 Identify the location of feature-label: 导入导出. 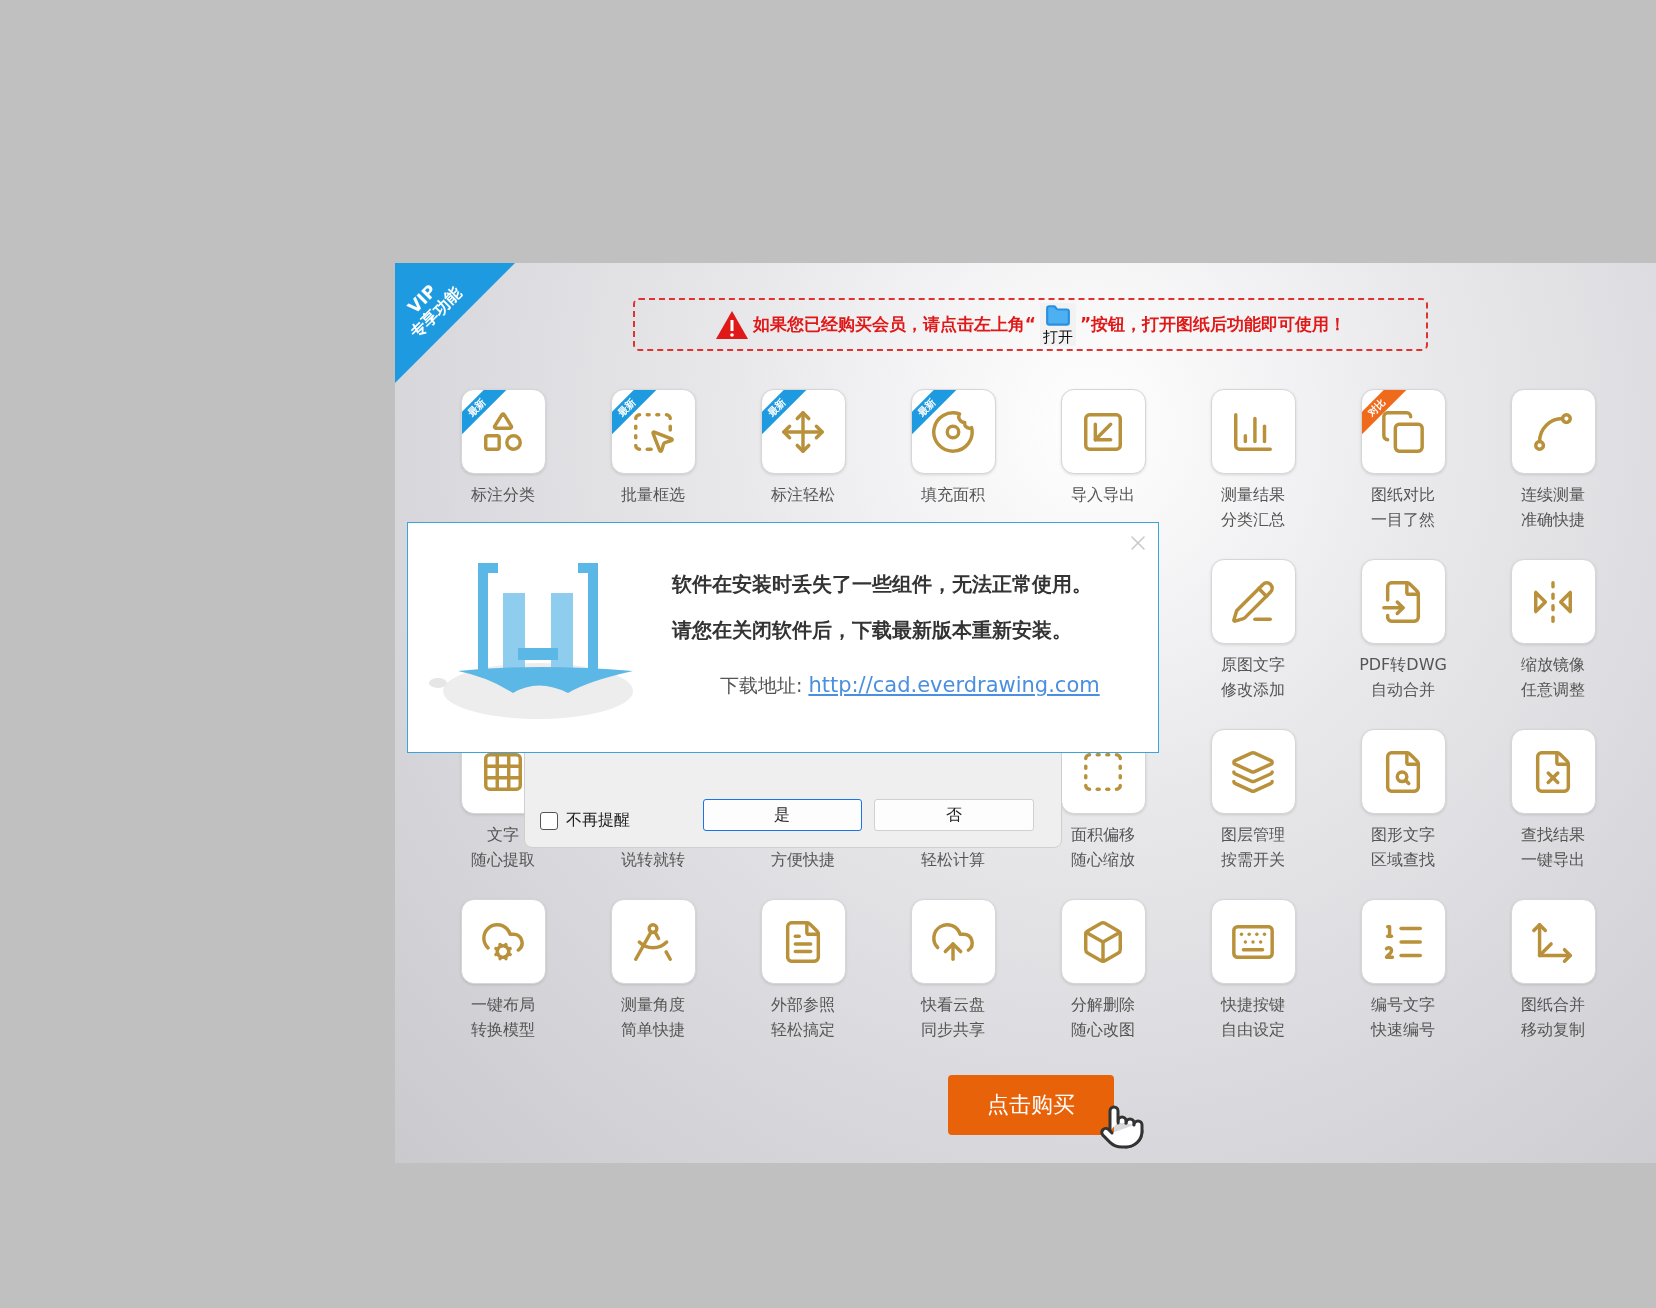
(1103, 495).